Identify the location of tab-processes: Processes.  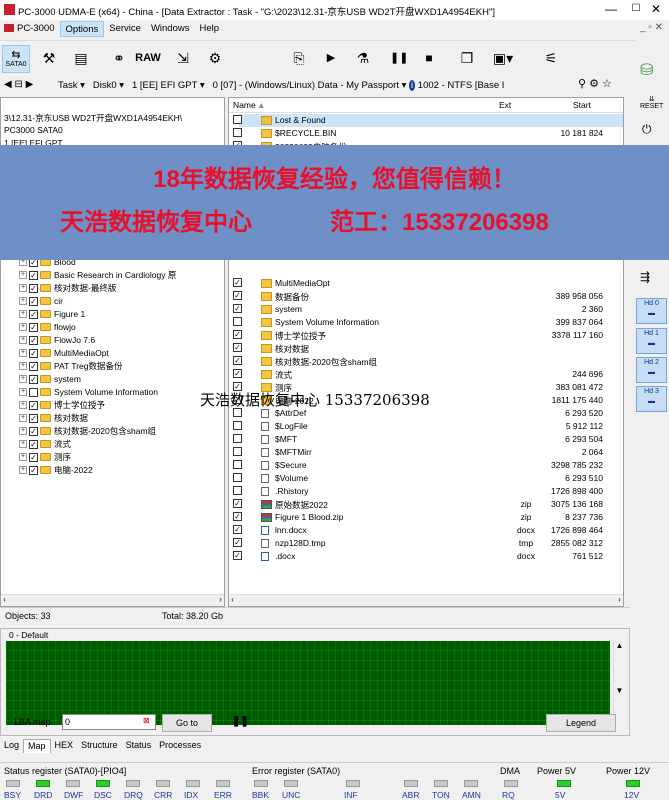
(180, 746).